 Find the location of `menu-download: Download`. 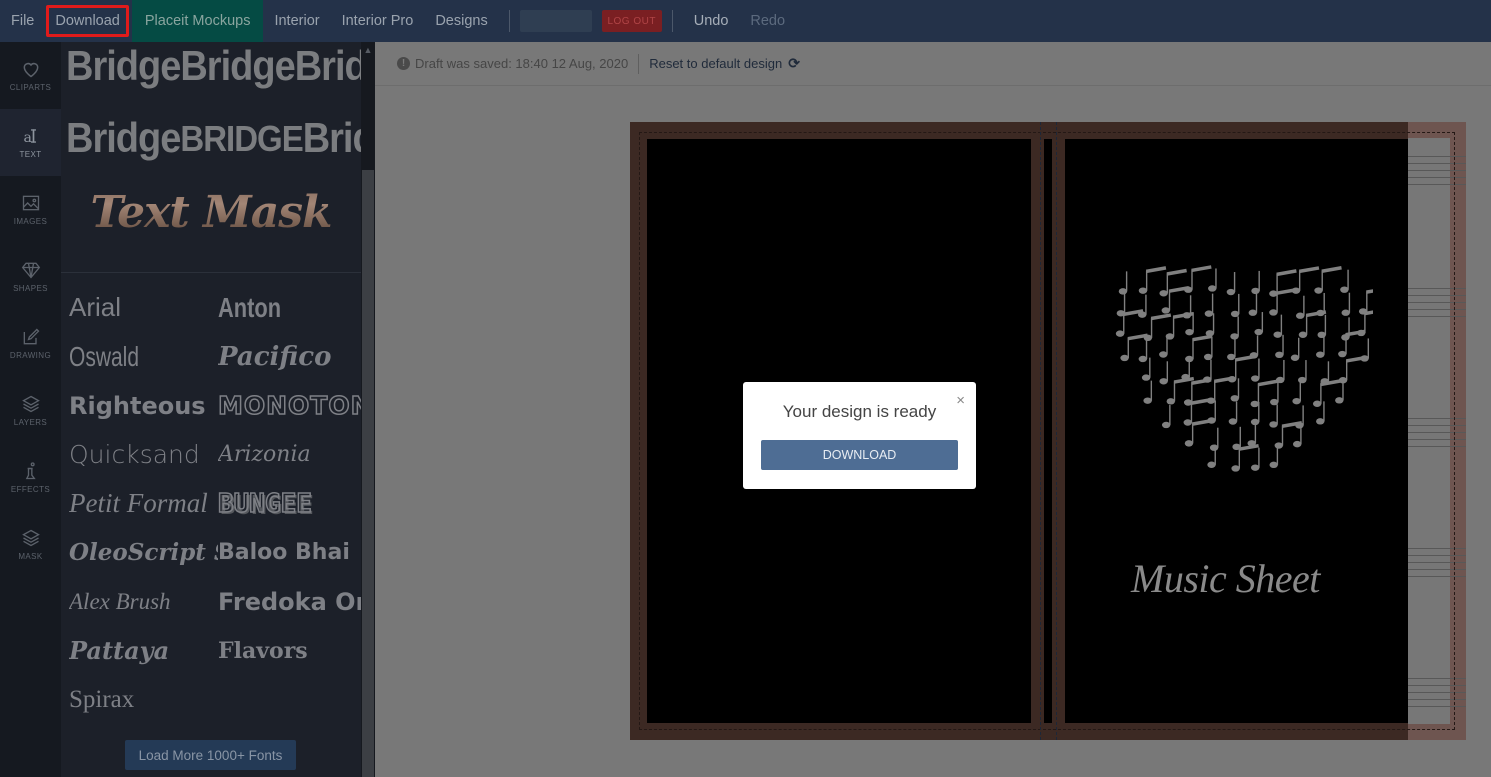

menu-download: Download is located at coordinates (87, 21).